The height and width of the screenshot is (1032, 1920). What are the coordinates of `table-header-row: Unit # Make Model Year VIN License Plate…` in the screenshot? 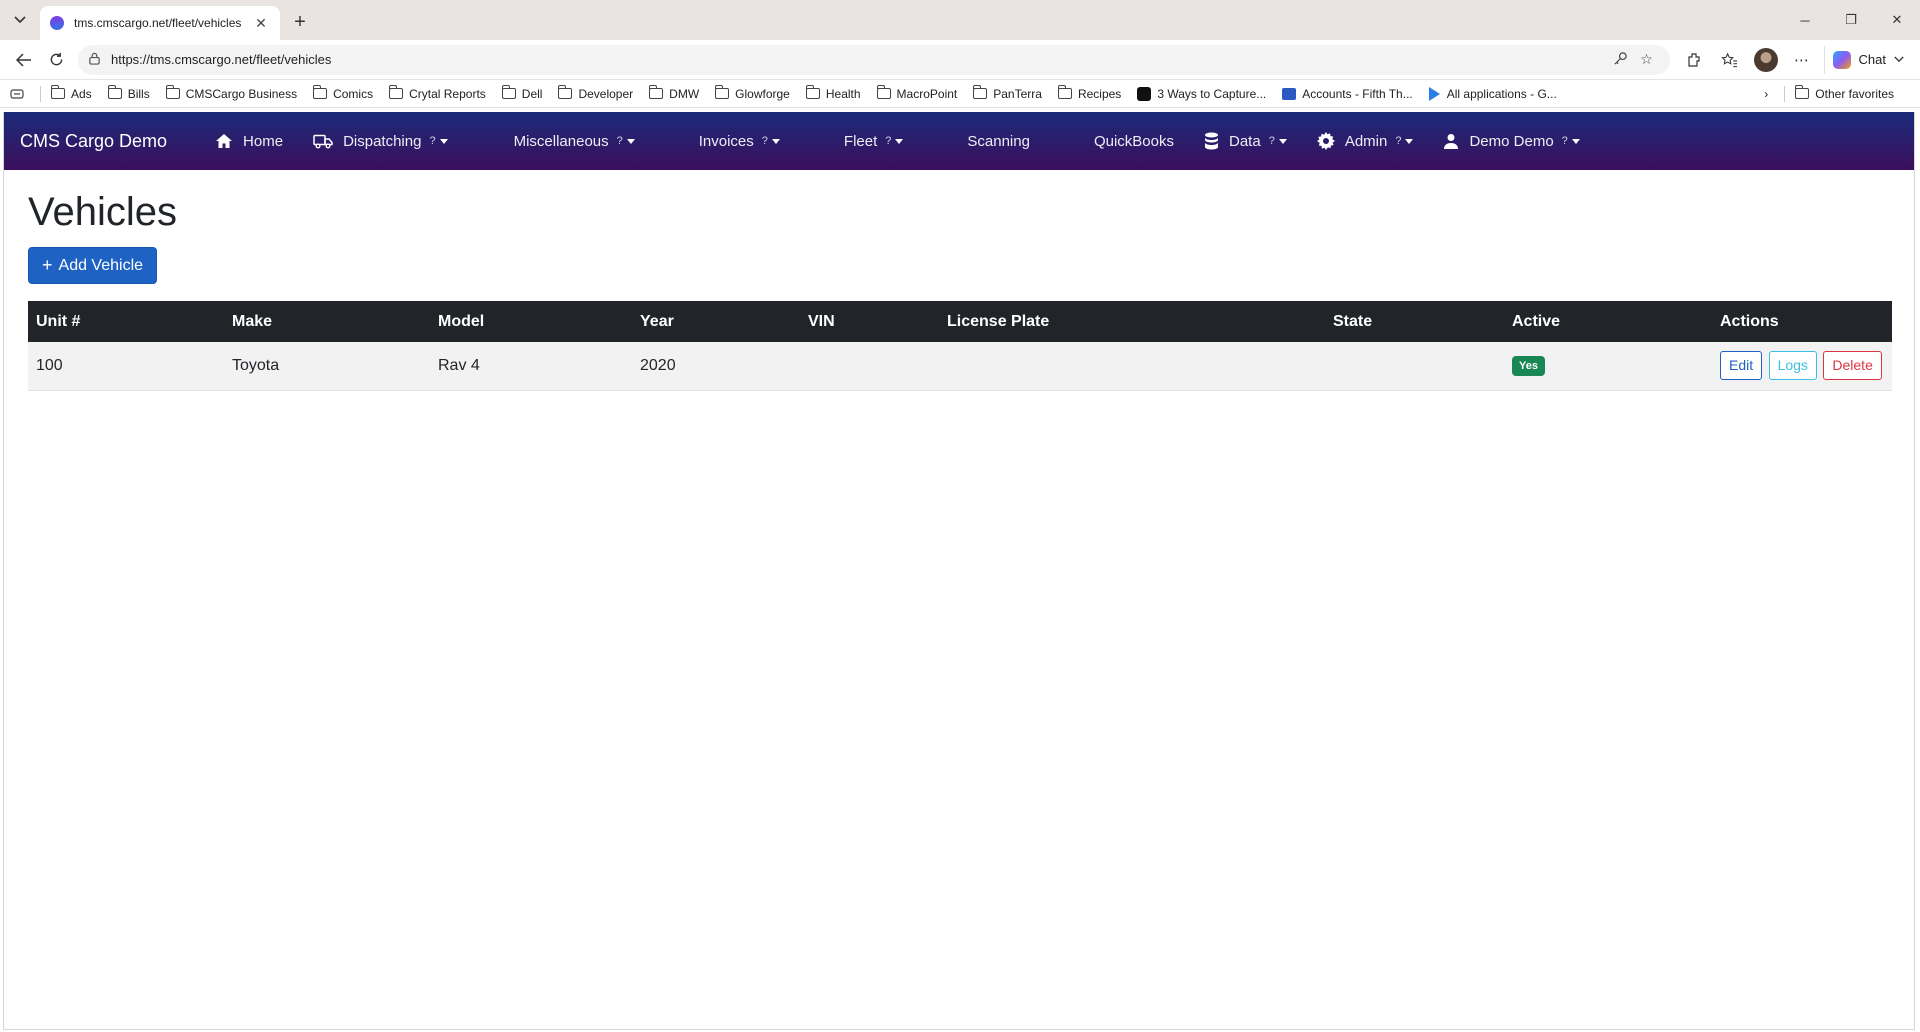 It's located at (960, 321).